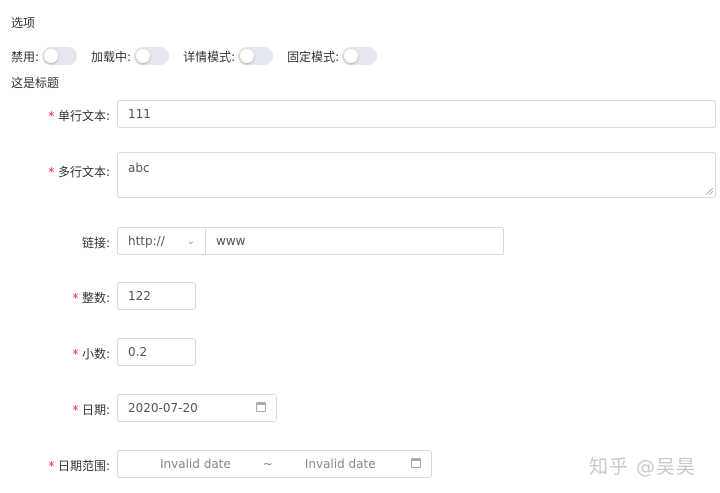 Image resolution: width=720 pixels, height=493 pixels. Describe the element at coordinates (55, 353) in the screenshot. I see `decimal-label: * 小数:` at that location.